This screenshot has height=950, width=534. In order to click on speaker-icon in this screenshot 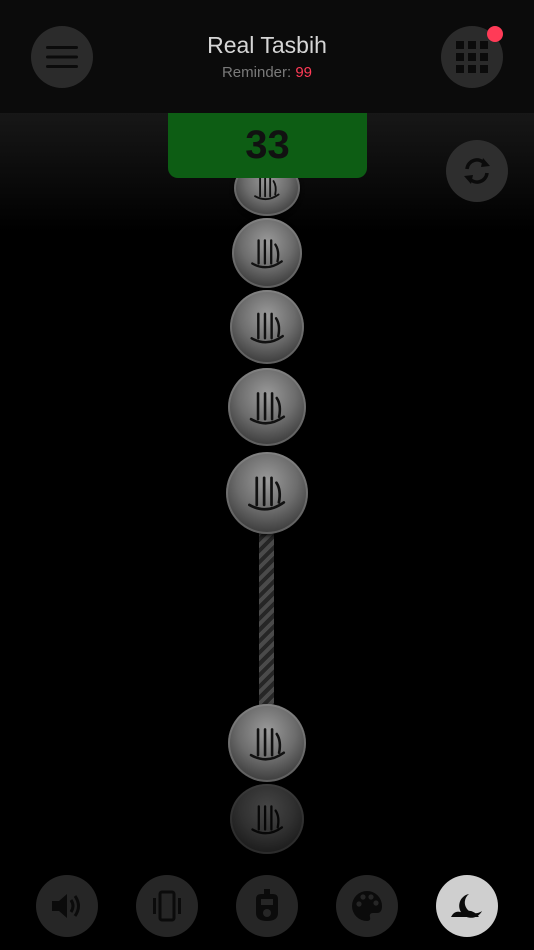, I will do `click(66, 906)`.